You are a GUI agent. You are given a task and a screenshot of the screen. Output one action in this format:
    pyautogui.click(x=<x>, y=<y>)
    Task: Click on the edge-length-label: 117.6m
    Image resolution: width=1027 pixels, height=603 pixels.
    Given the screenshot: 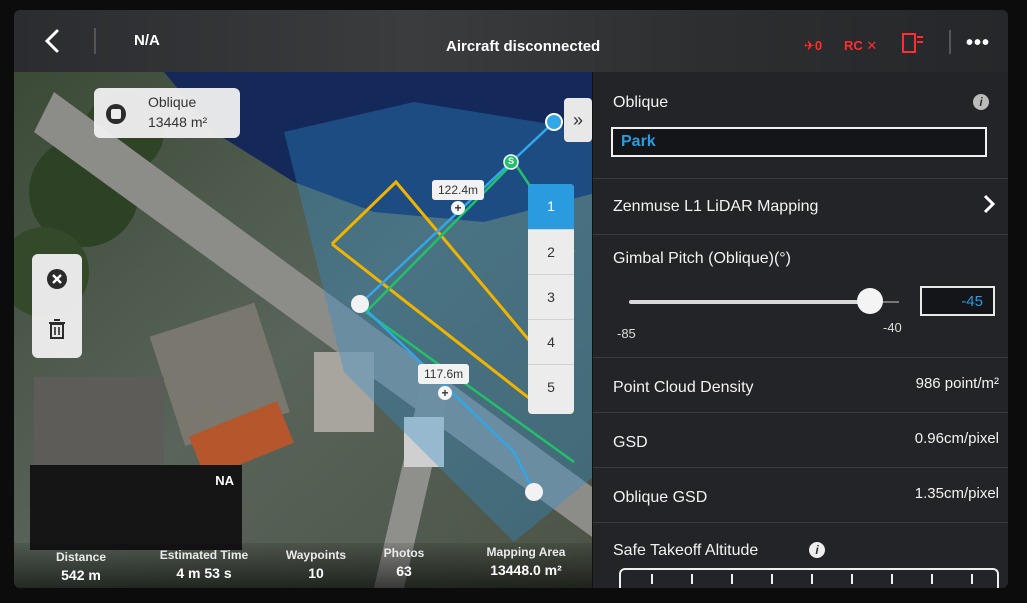 What is the action you would take?
    pyautogui.click(x=444, y=374)
    